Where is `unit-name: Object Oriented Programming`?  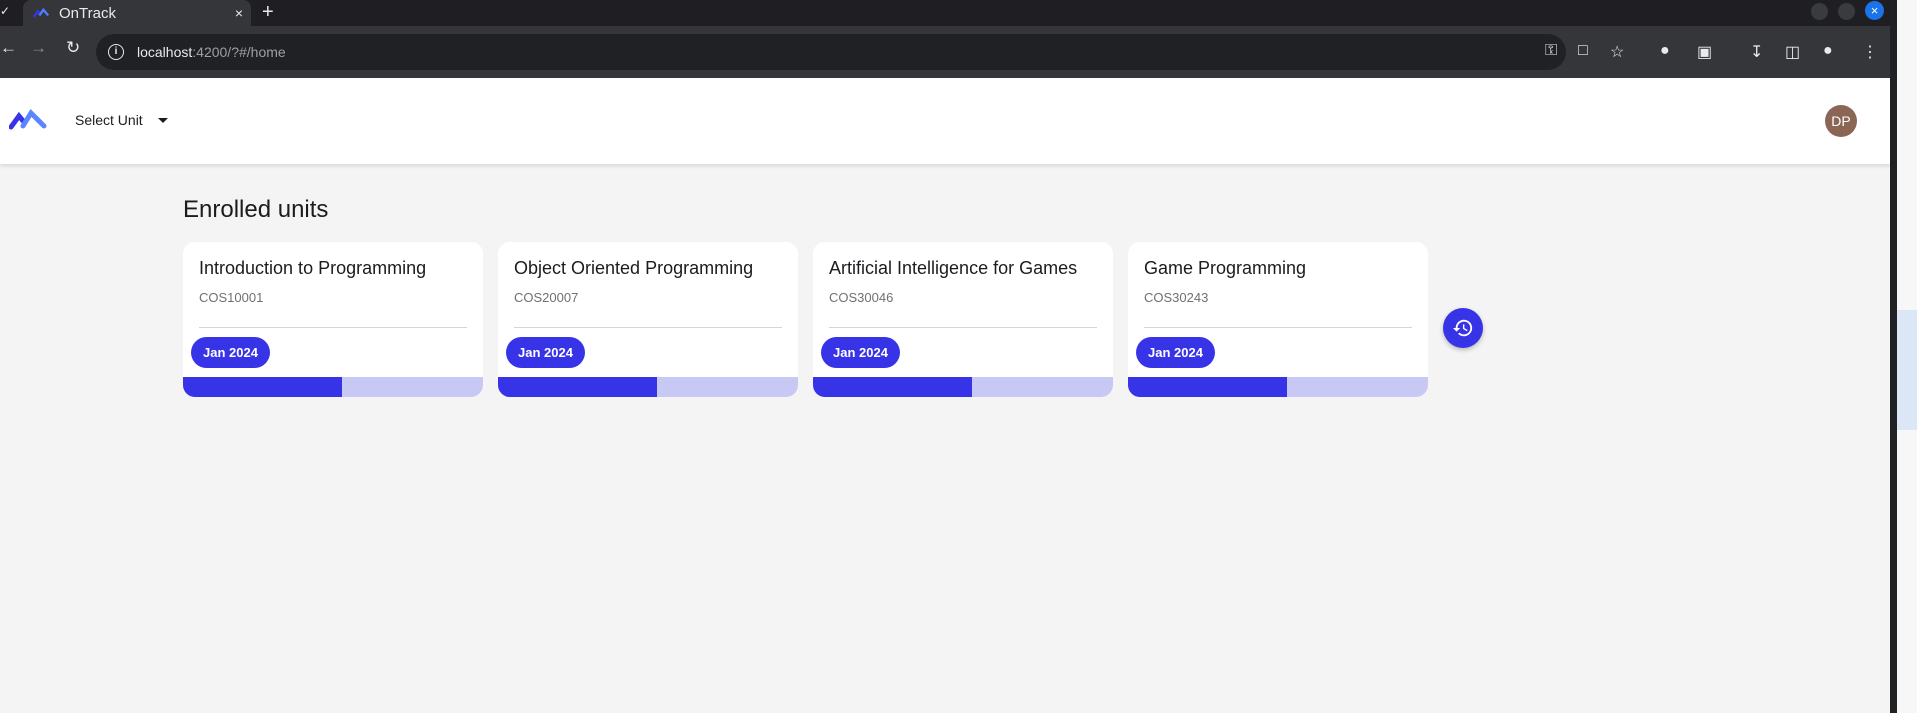 unit-name: Object Oriented Programming is located at coordinates (634, 268).